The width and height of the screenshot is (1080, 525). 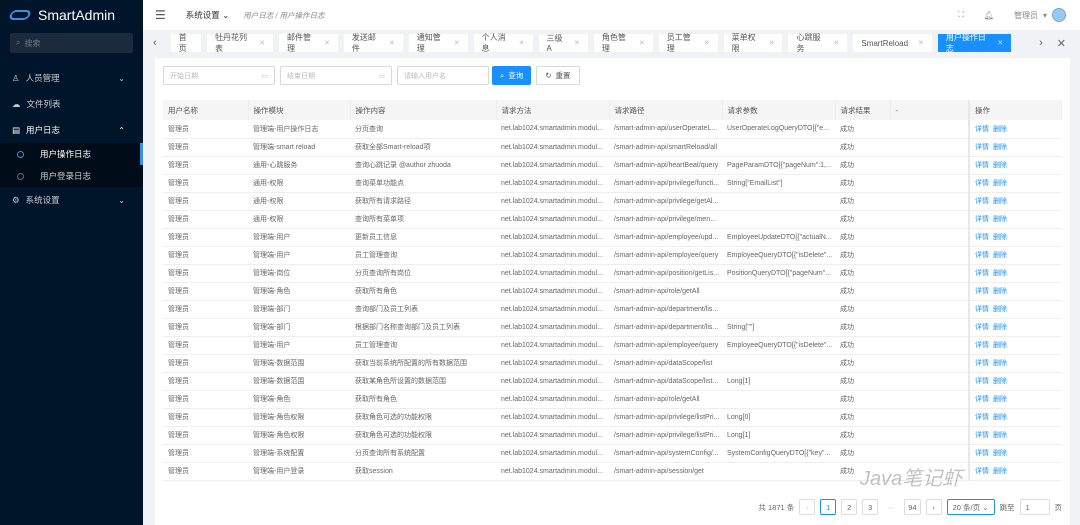 I want to click on tab: 首页, so click(x=185, y=43).